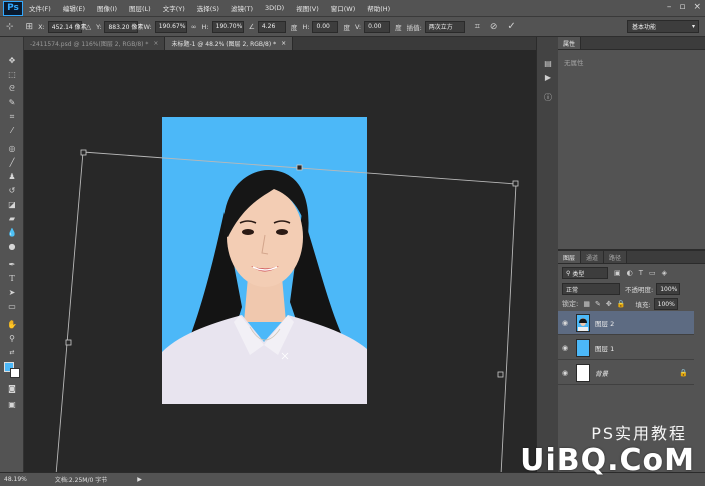 The width and height of the screenshot is (705, 486). I want to click on blur-tool-icon: 💧, so click(12, 232).